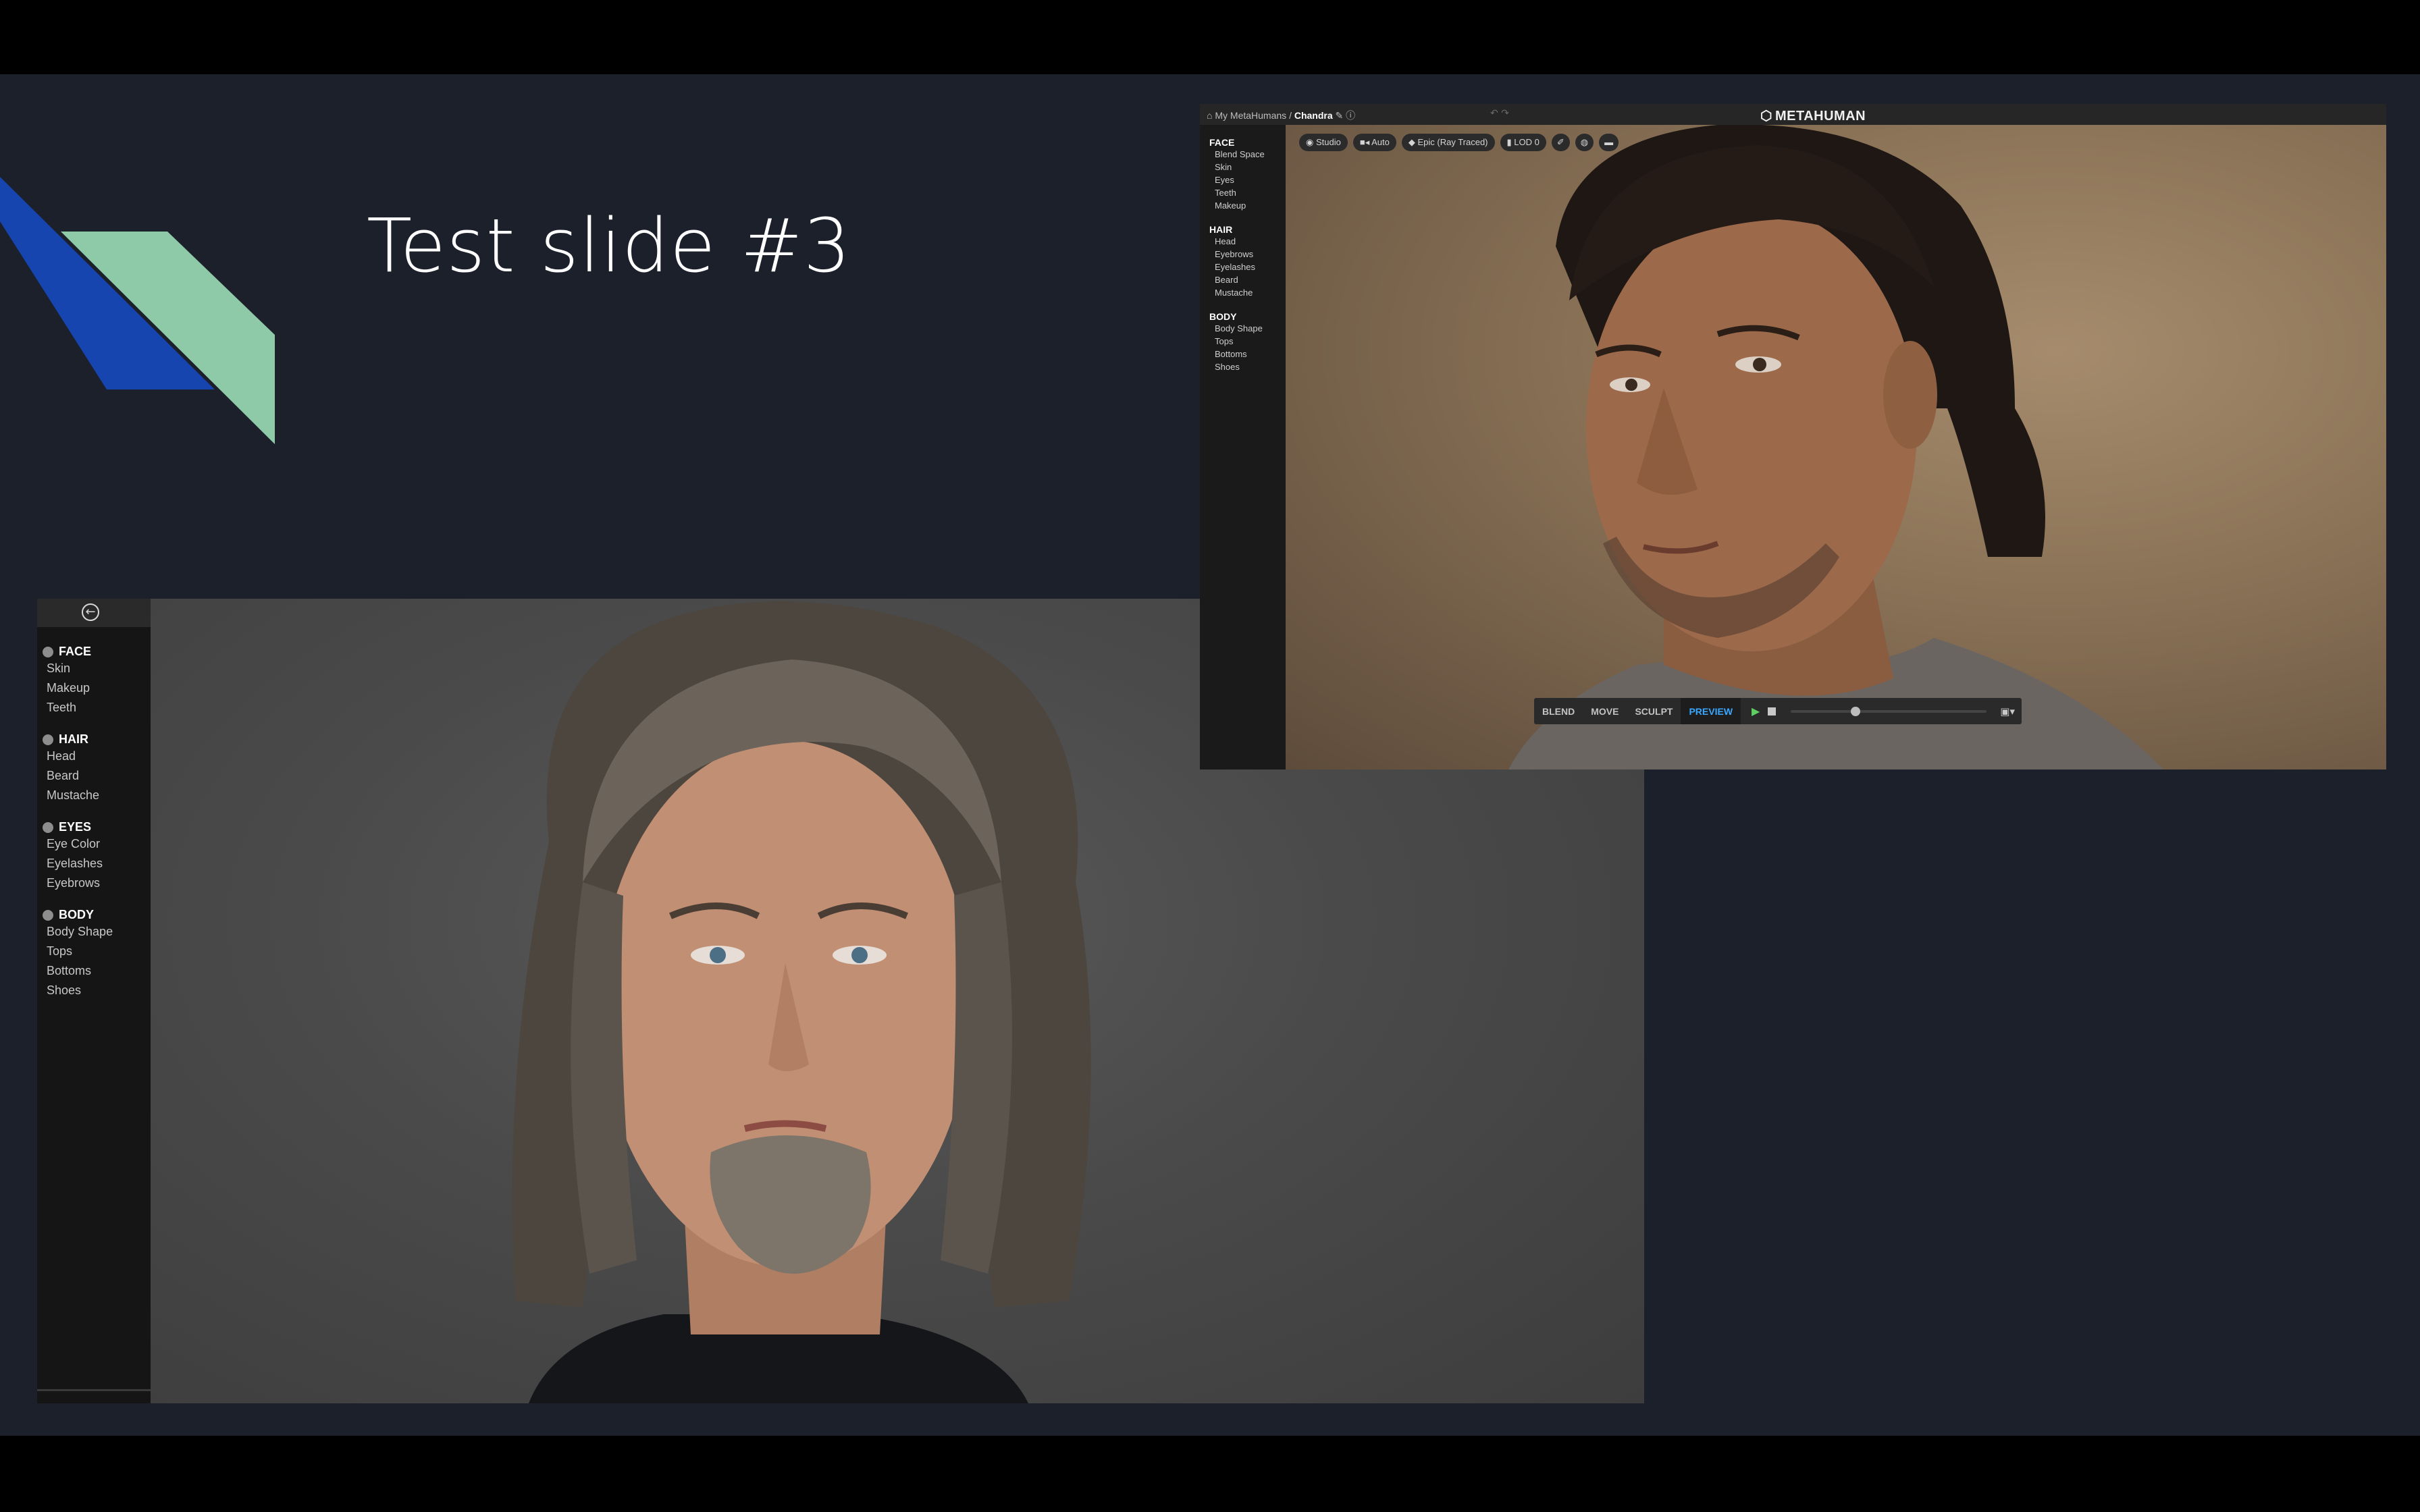 The width and height of the screenshot is (2420, 1512). Describe the element at coordinates (1856, 711) in the screenshot. I see `timeline-handle` at that location.